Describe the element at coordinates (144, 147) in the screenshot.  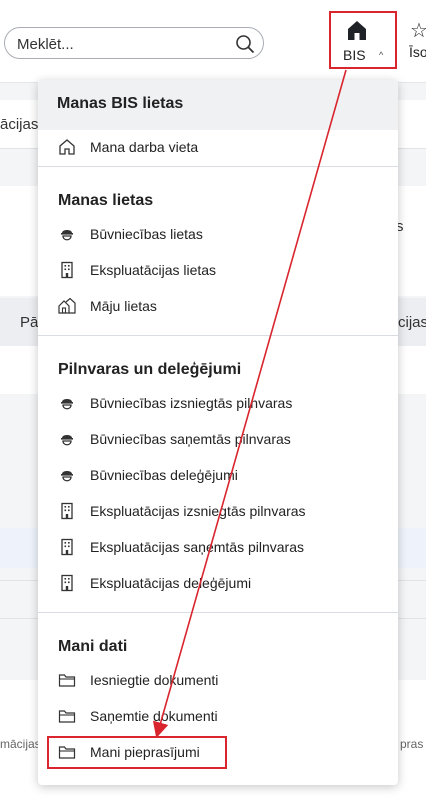
I see `menu-item-label: Mana darba vieta` at that location.